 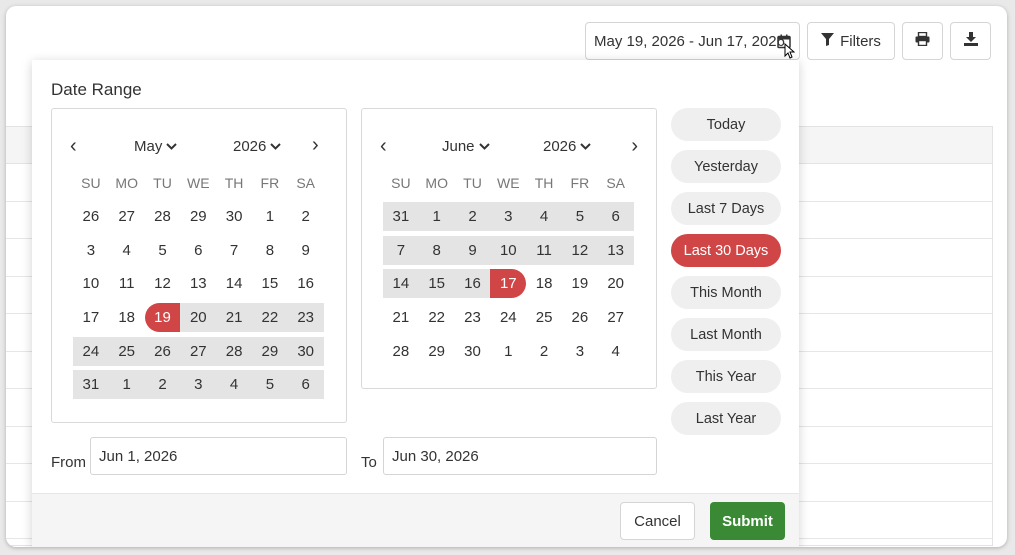 I want to click on from-date-input, so click(x=218, y=456).